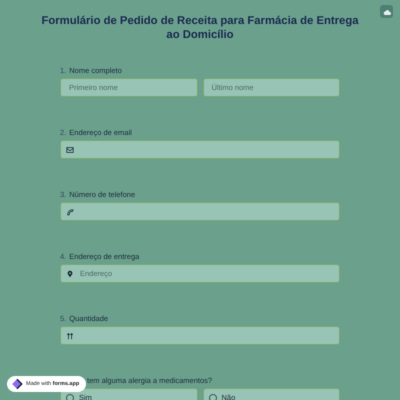 Image resolution: width=400 pixels, height=400 pixels. I want to click on logo-icon, so click(17, 384).